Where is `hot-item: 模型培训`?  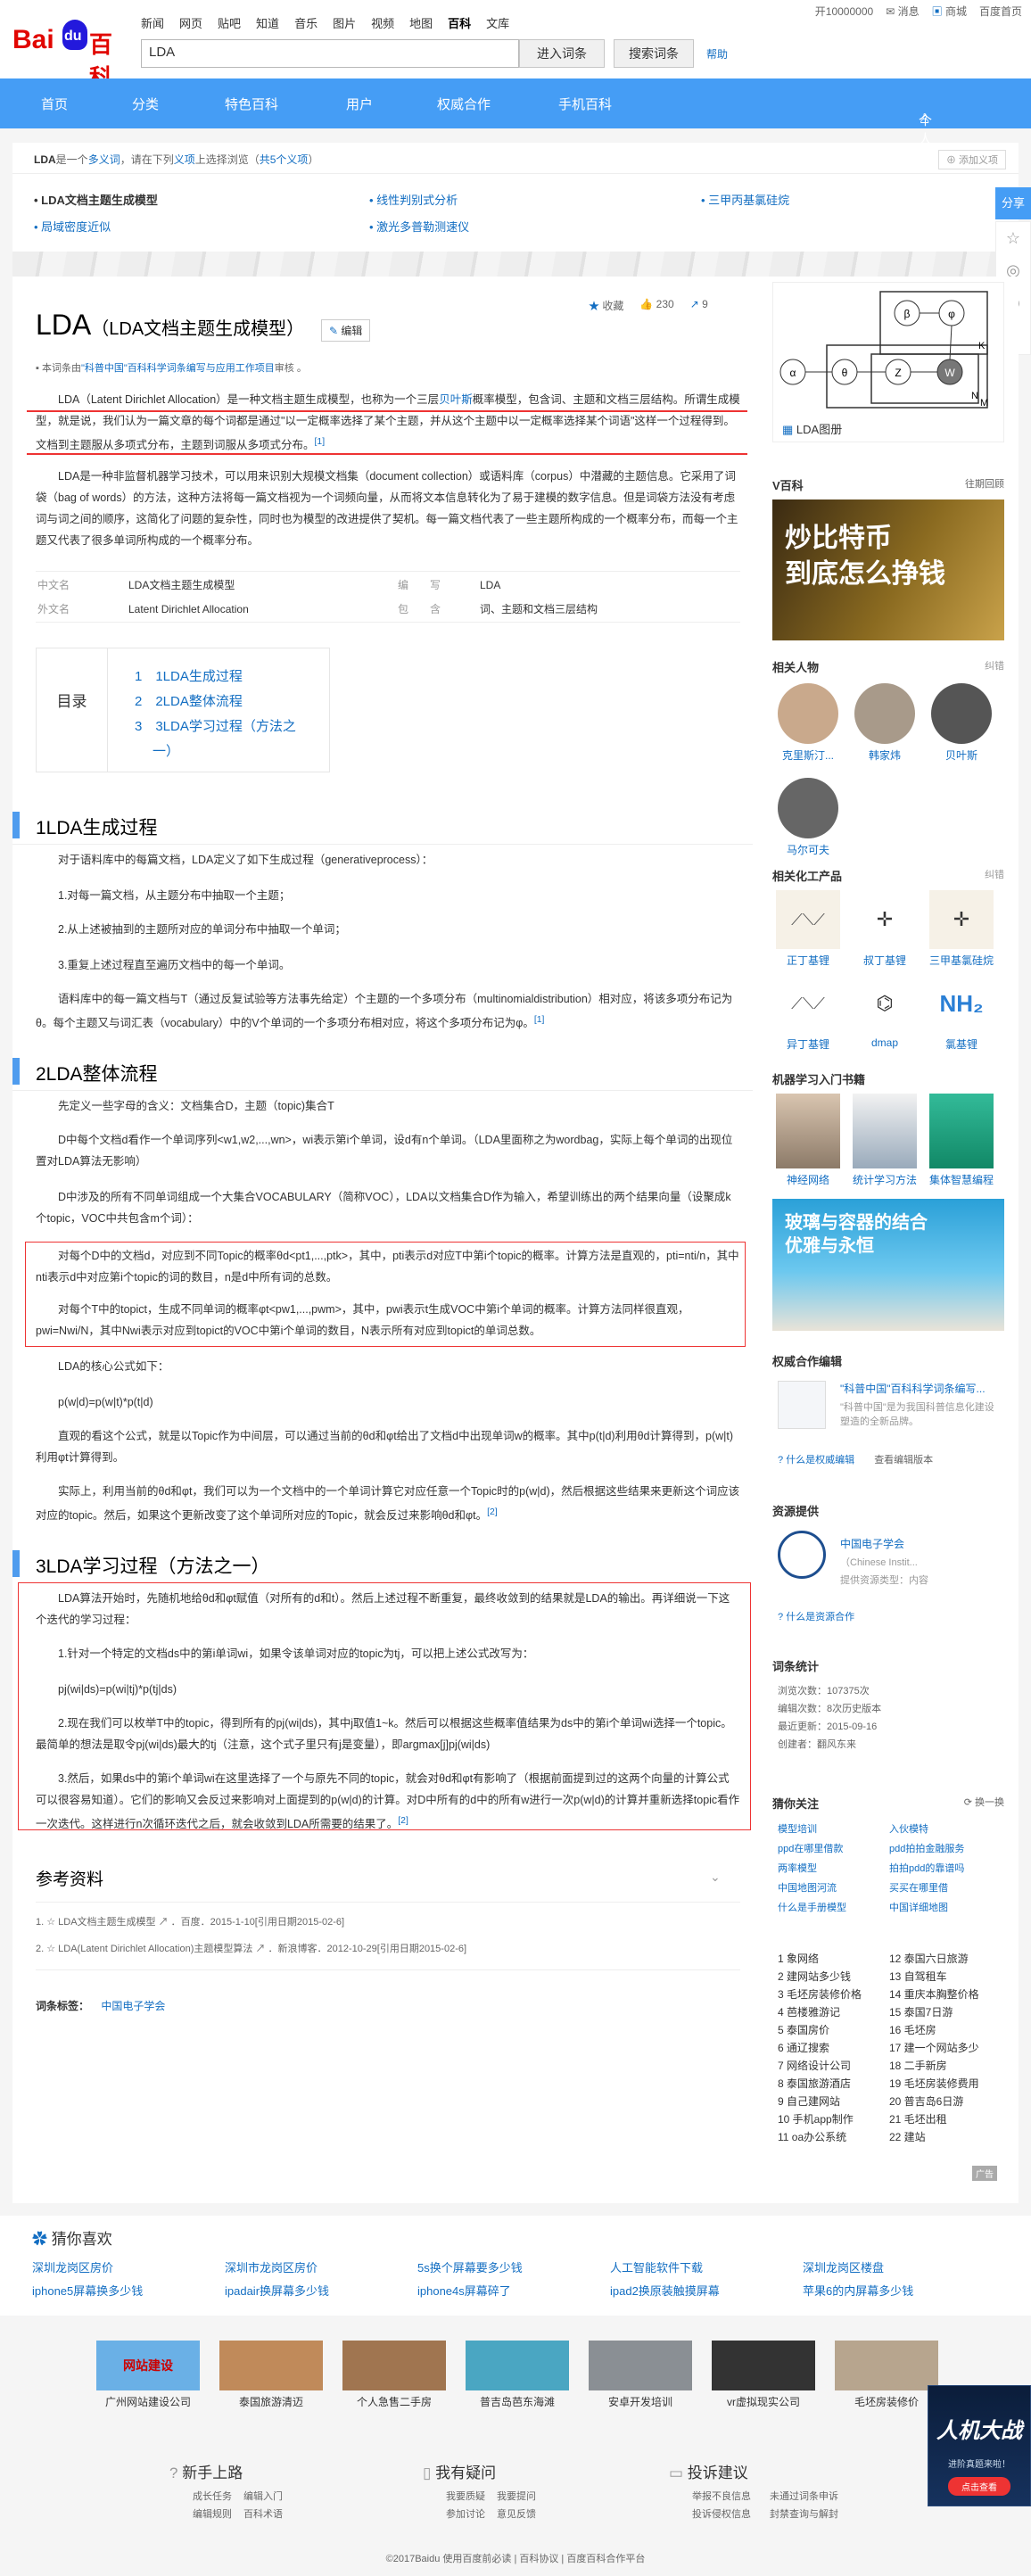
hot-item: 模型培训 is located at coordinates (833, 1830).